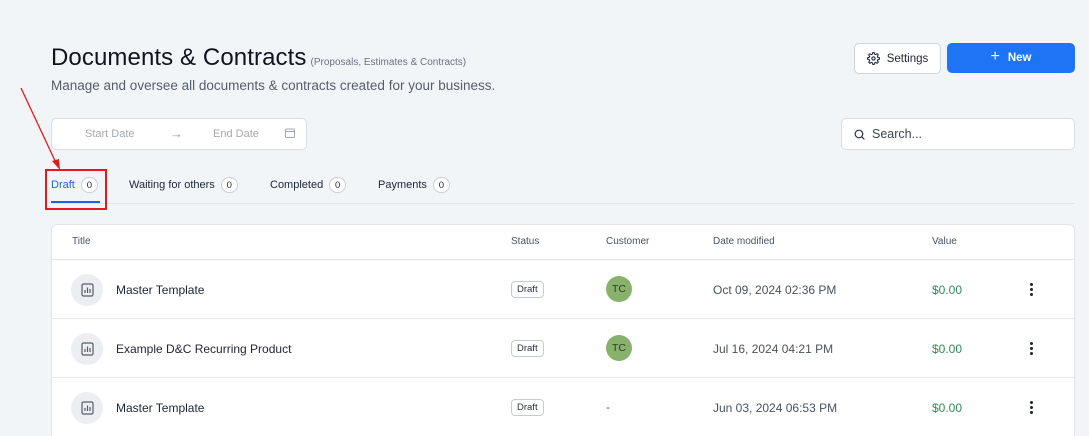 The height and width of the screenshot is (436, 1089). I want to click on tab-completed: Completed 0, so click(308, 185).